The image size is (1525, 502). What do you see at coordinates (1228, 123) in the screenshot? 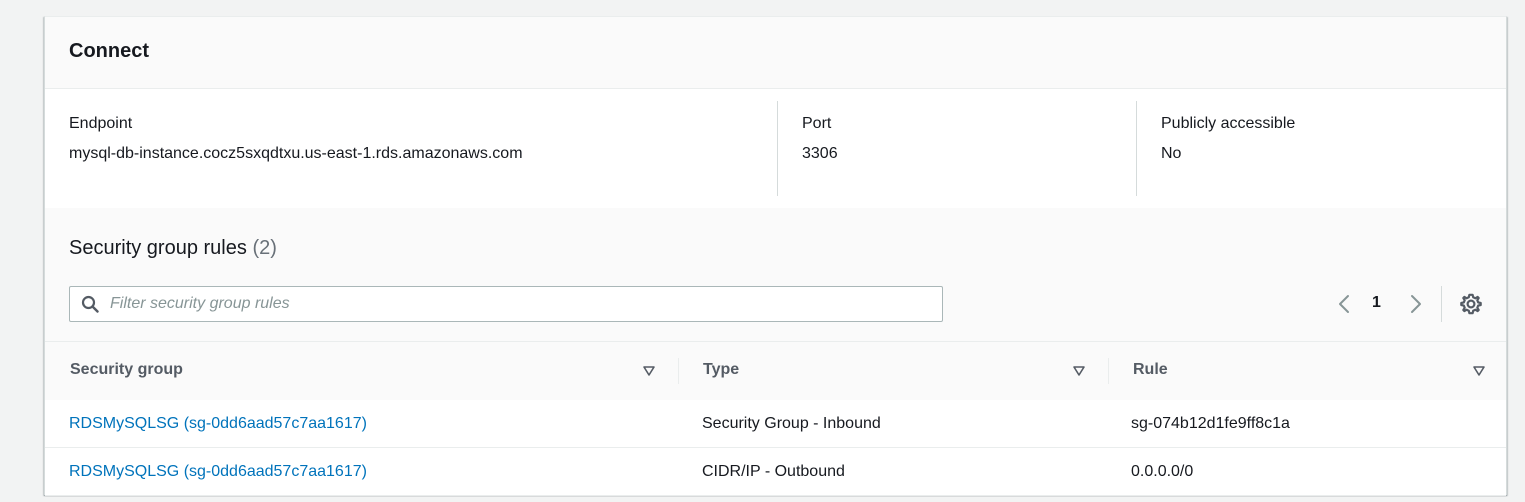
I see `publicly-accessible-label: Publicly accessible` at bounding box center [1228, 123].